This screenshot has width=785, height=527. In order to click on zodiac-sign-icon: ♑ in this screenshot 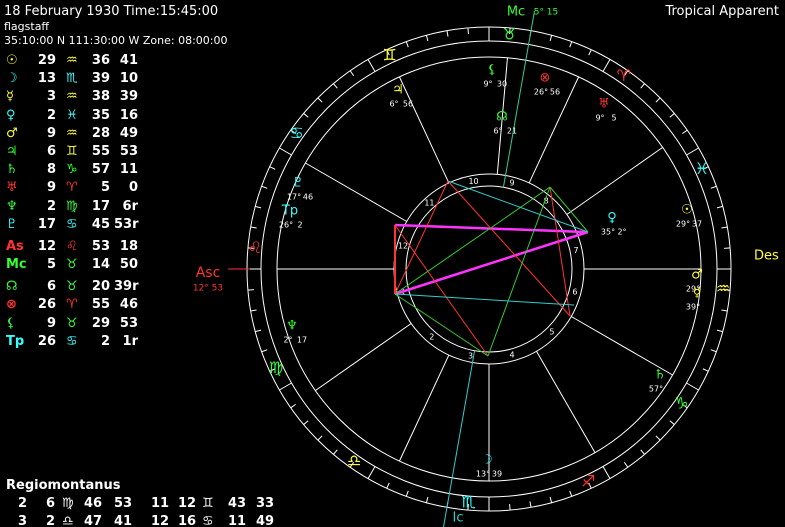, I will do `click(681, 402)`.